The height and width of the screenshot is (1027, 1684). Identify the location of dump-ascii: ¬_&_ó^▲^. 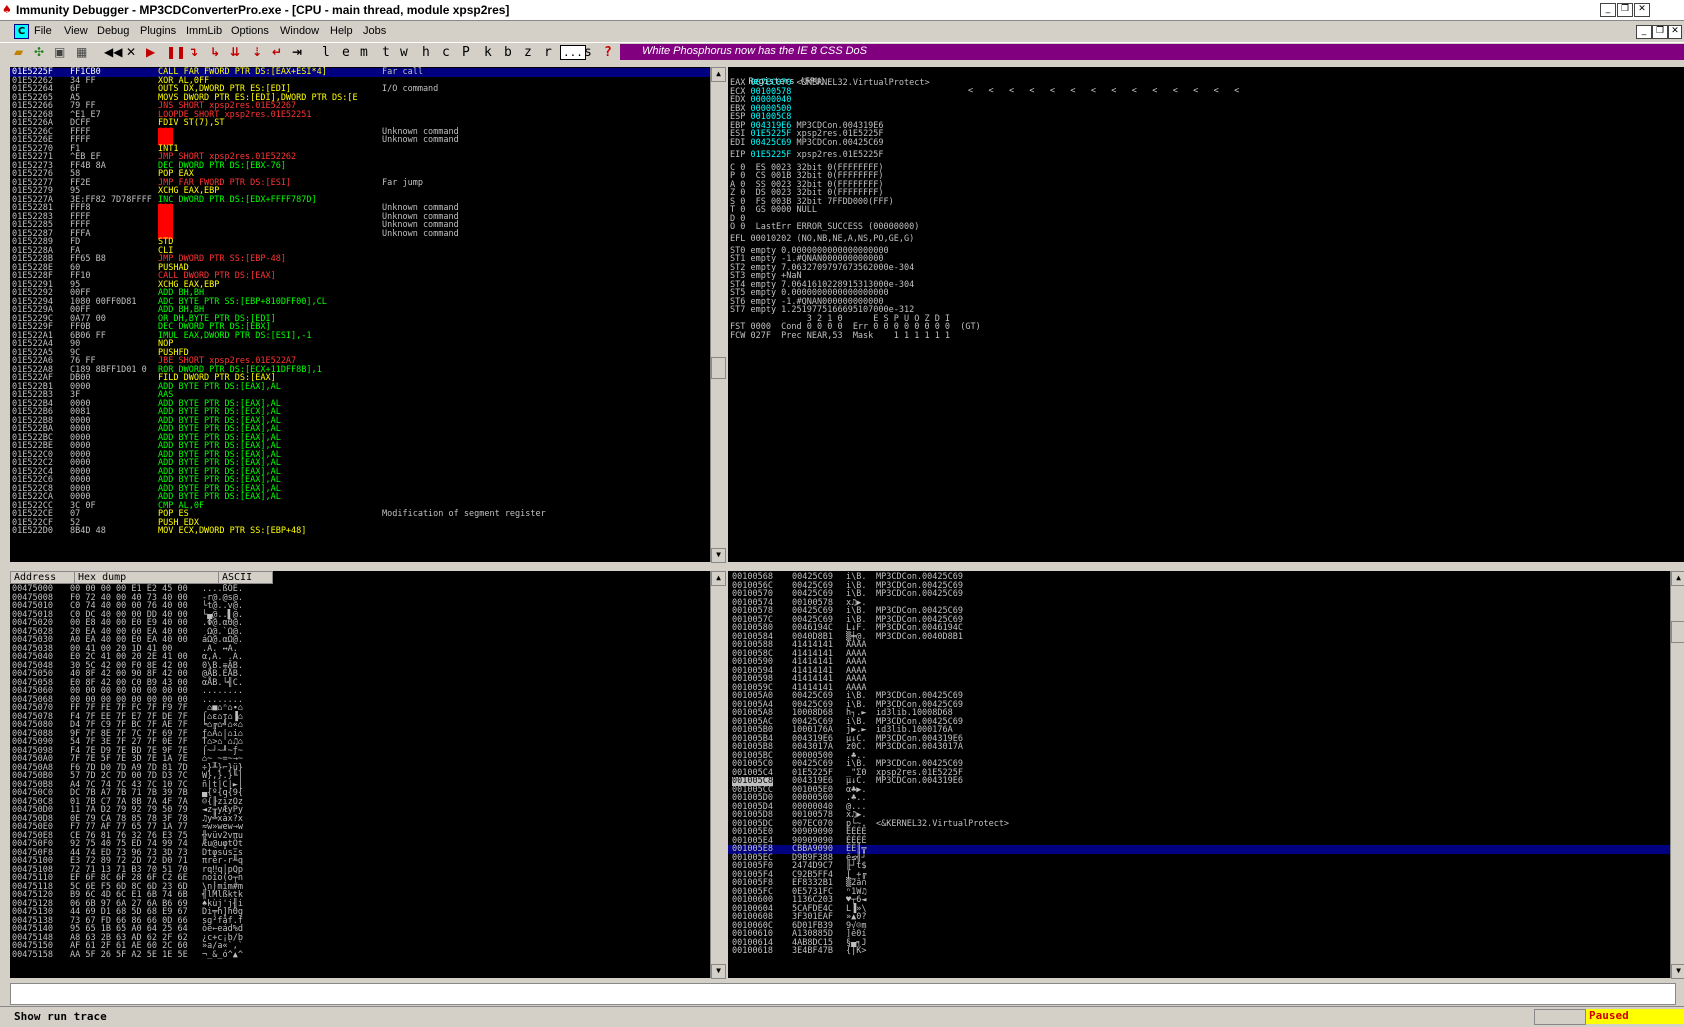
(222, 954).